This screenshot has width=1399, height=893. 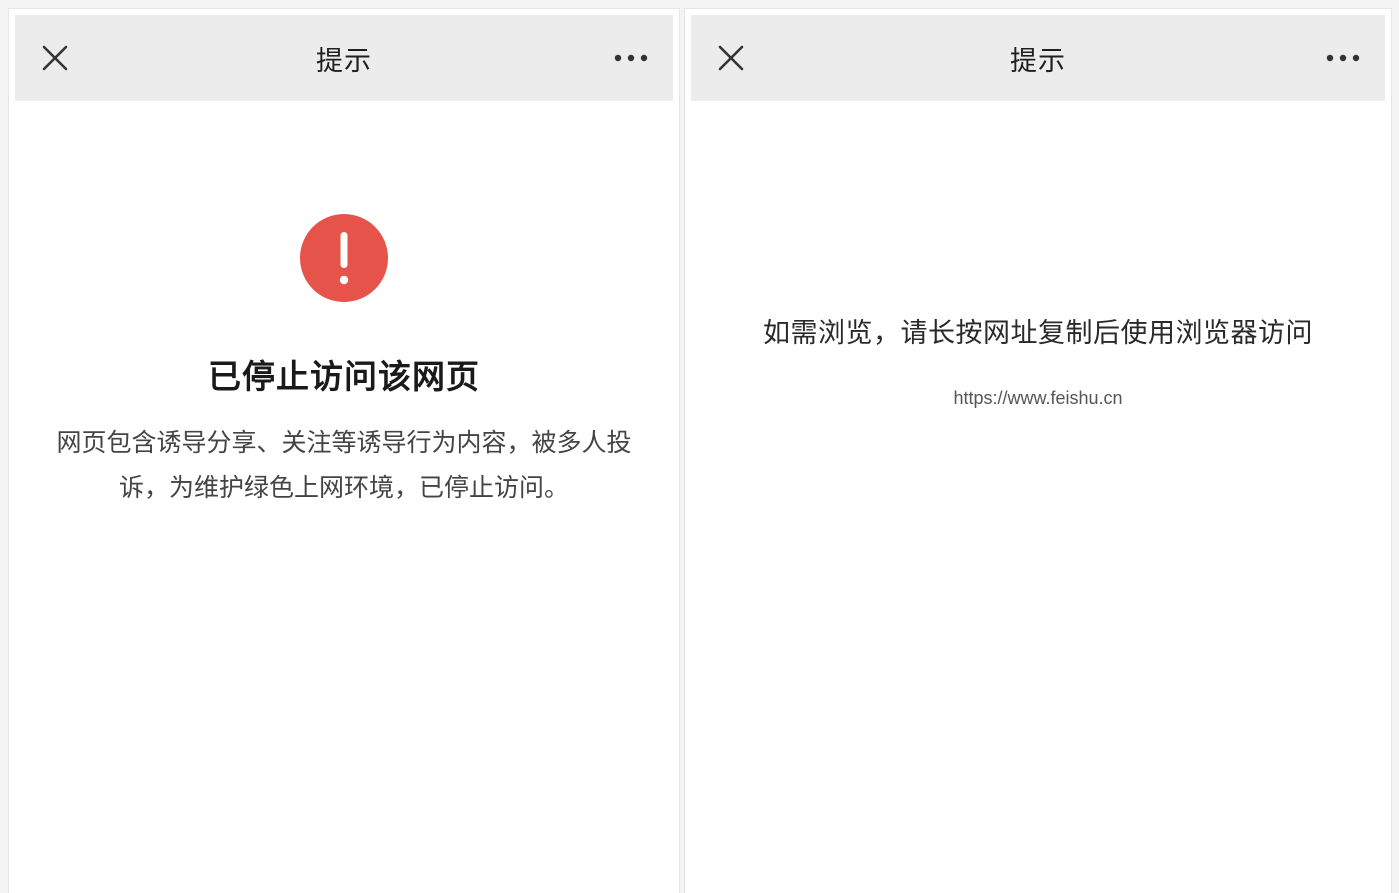 What do you see at coordinates (344, 258) in the screenshot?
I see `warning-icon` at bounding box center [344, 258].